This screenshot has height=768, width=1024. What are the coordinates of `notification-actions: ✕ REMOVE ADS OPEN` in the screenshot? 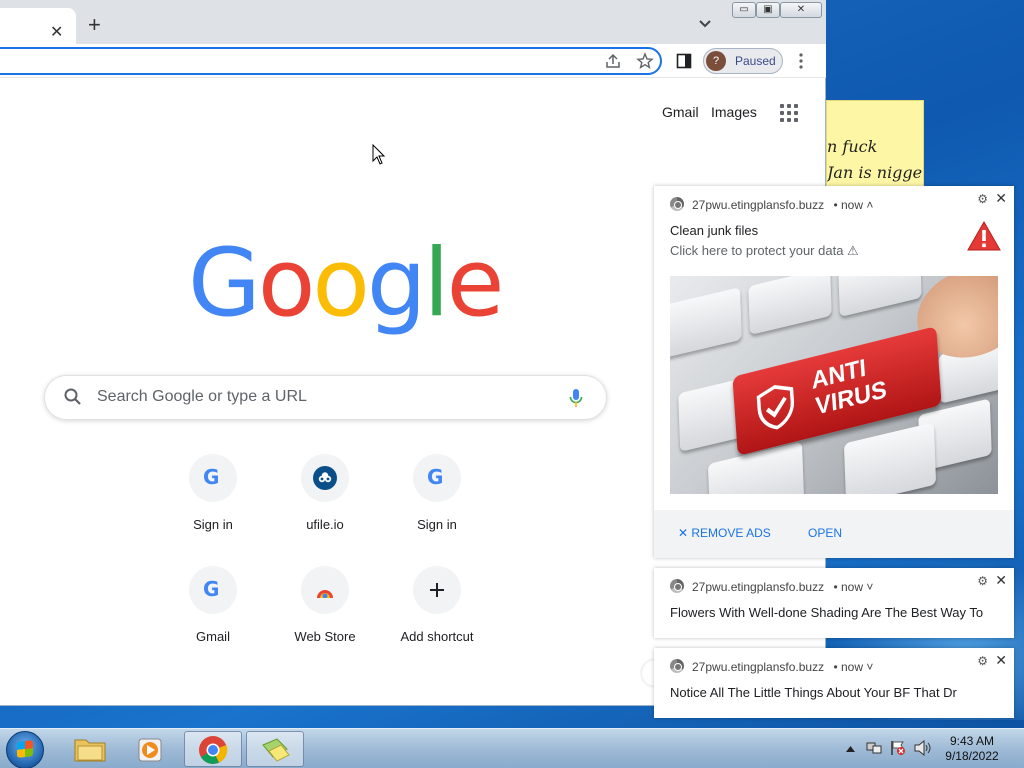 It's located at (834, 534).